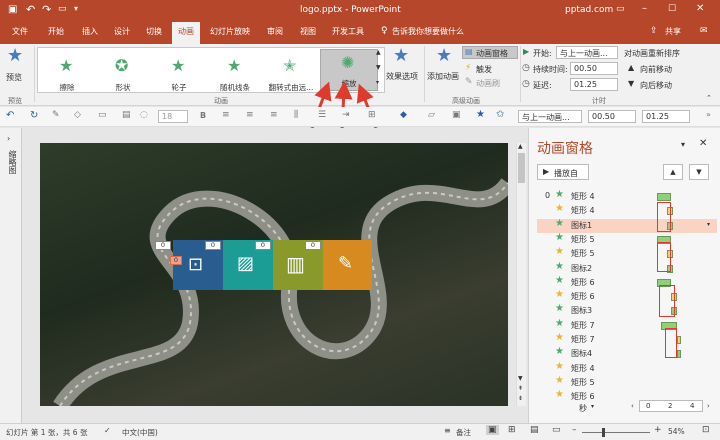 The width and height of the screenshot is (720, 440). What do you see at coordinates (102, 115) in the screenshot?
I see `textbox-icon: ▭` at bounding box center [102, 115].